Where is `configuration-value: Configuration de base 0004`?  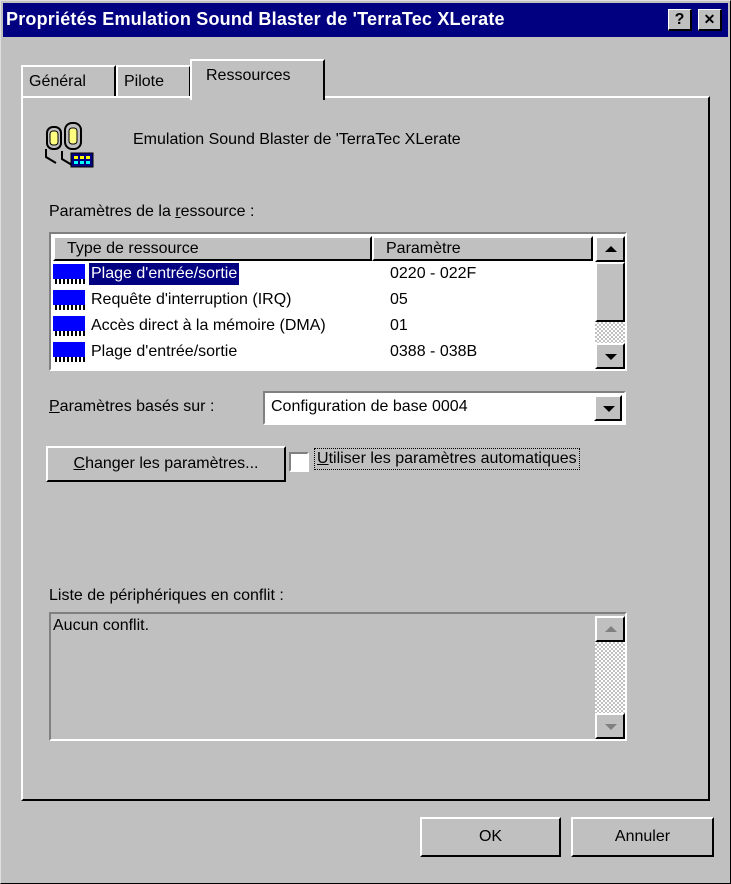
configuration-value: Configuration de base 0004 is located at coordinates (369, 406).